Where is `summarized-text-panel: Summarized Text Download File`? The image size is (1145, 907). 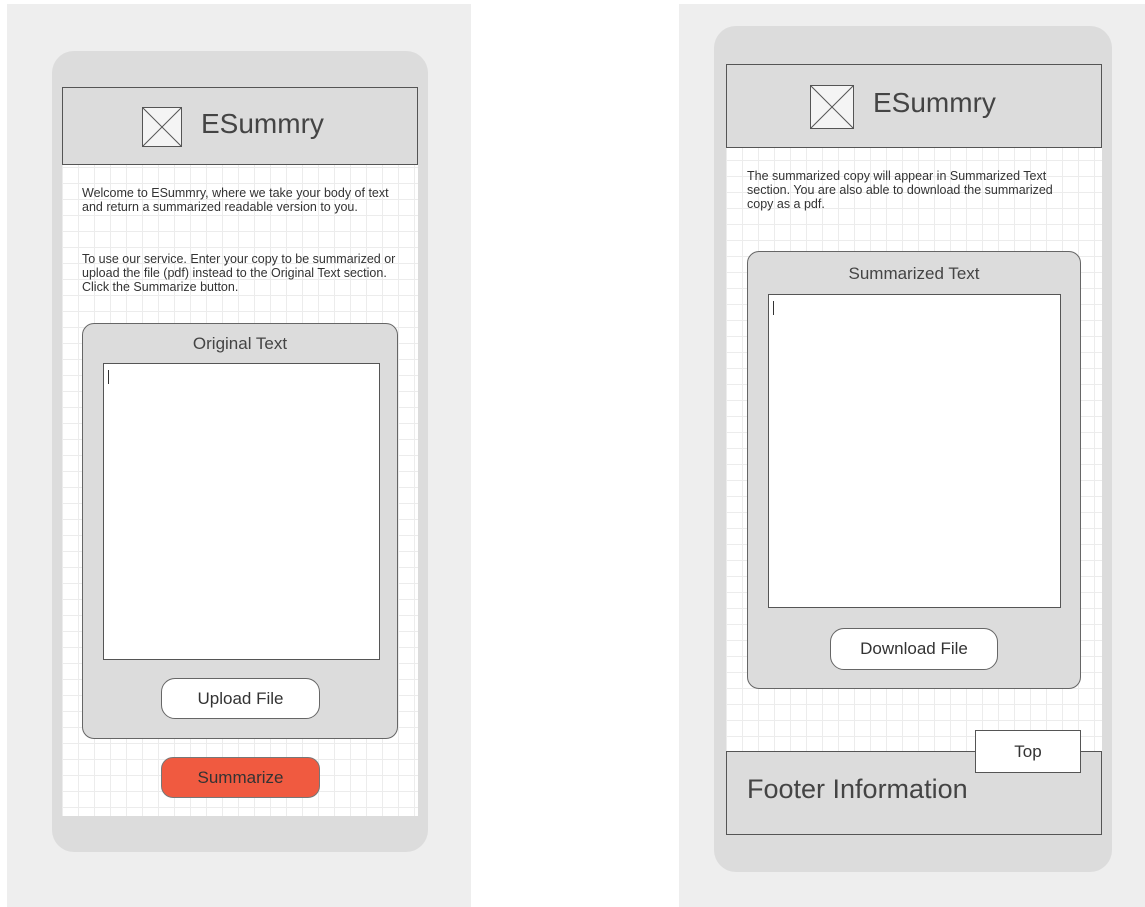 summarized-text-panel: Summarized Text Download File is located at coordinates (914, 470).